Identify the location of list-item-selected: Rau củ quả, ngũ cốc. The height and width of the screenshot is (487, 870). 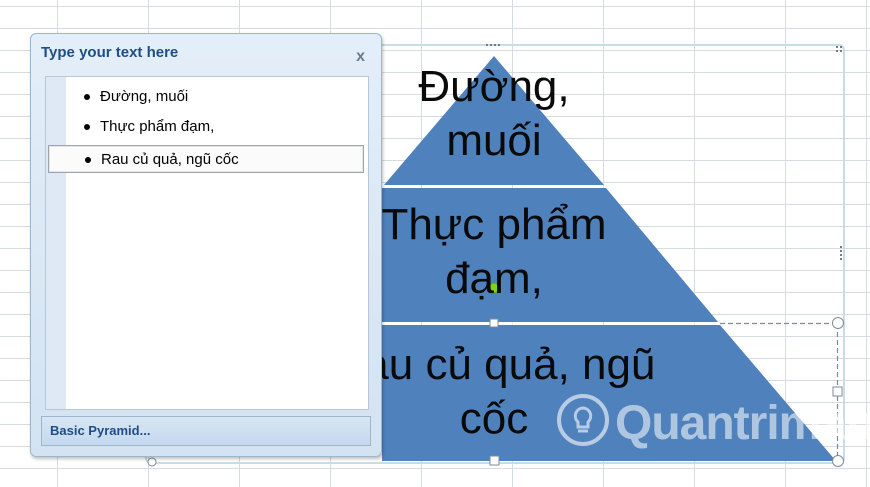
(206, 159).